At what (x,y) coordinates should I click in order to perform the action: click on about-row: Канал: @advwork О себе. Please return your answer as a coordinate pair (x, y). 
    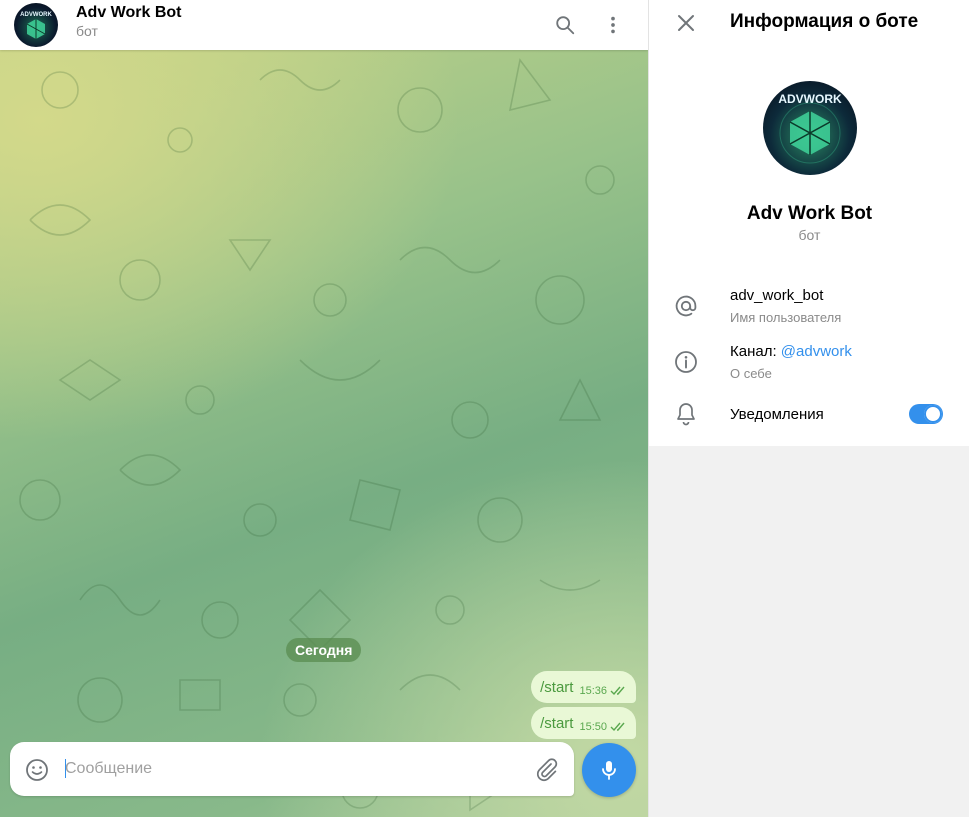
    Looking at the image, I should click on (809, 362).